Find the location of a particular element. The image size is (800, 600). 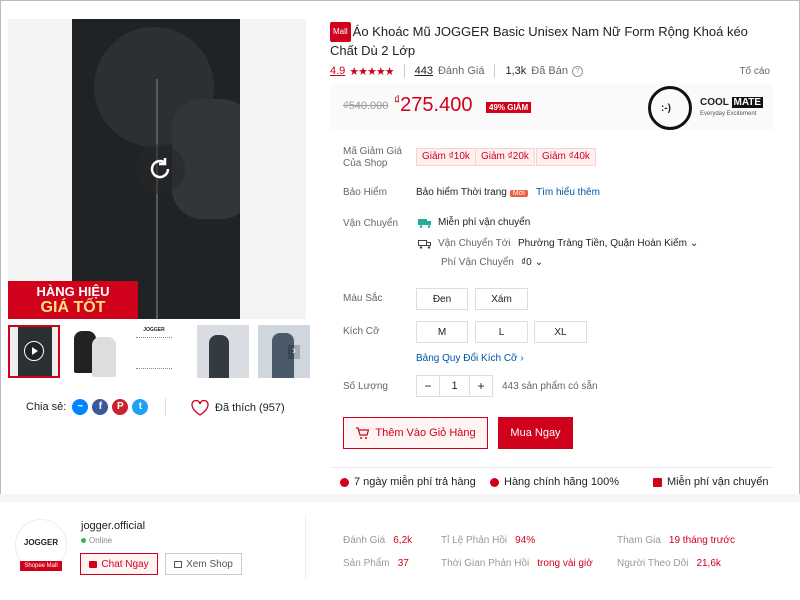

metric-products: Sản Phẩm 37 is located at coordinates (376, 563).